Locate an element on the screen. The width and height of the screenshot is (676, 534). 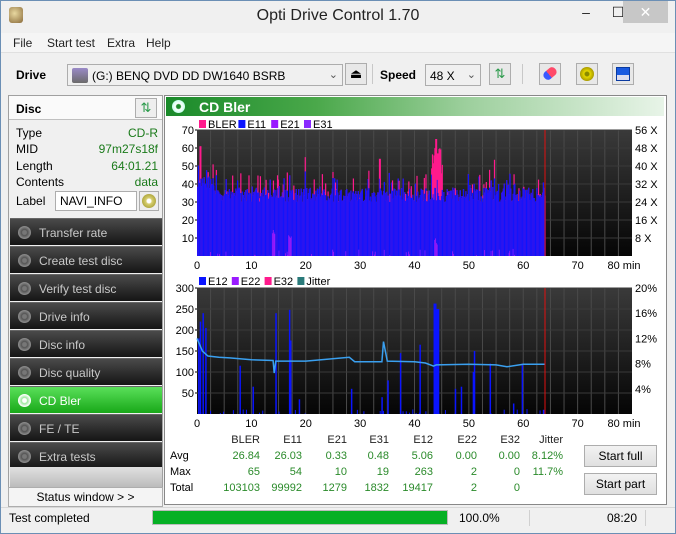
nav-label: Create test disc is located at coordinates (81, 261).